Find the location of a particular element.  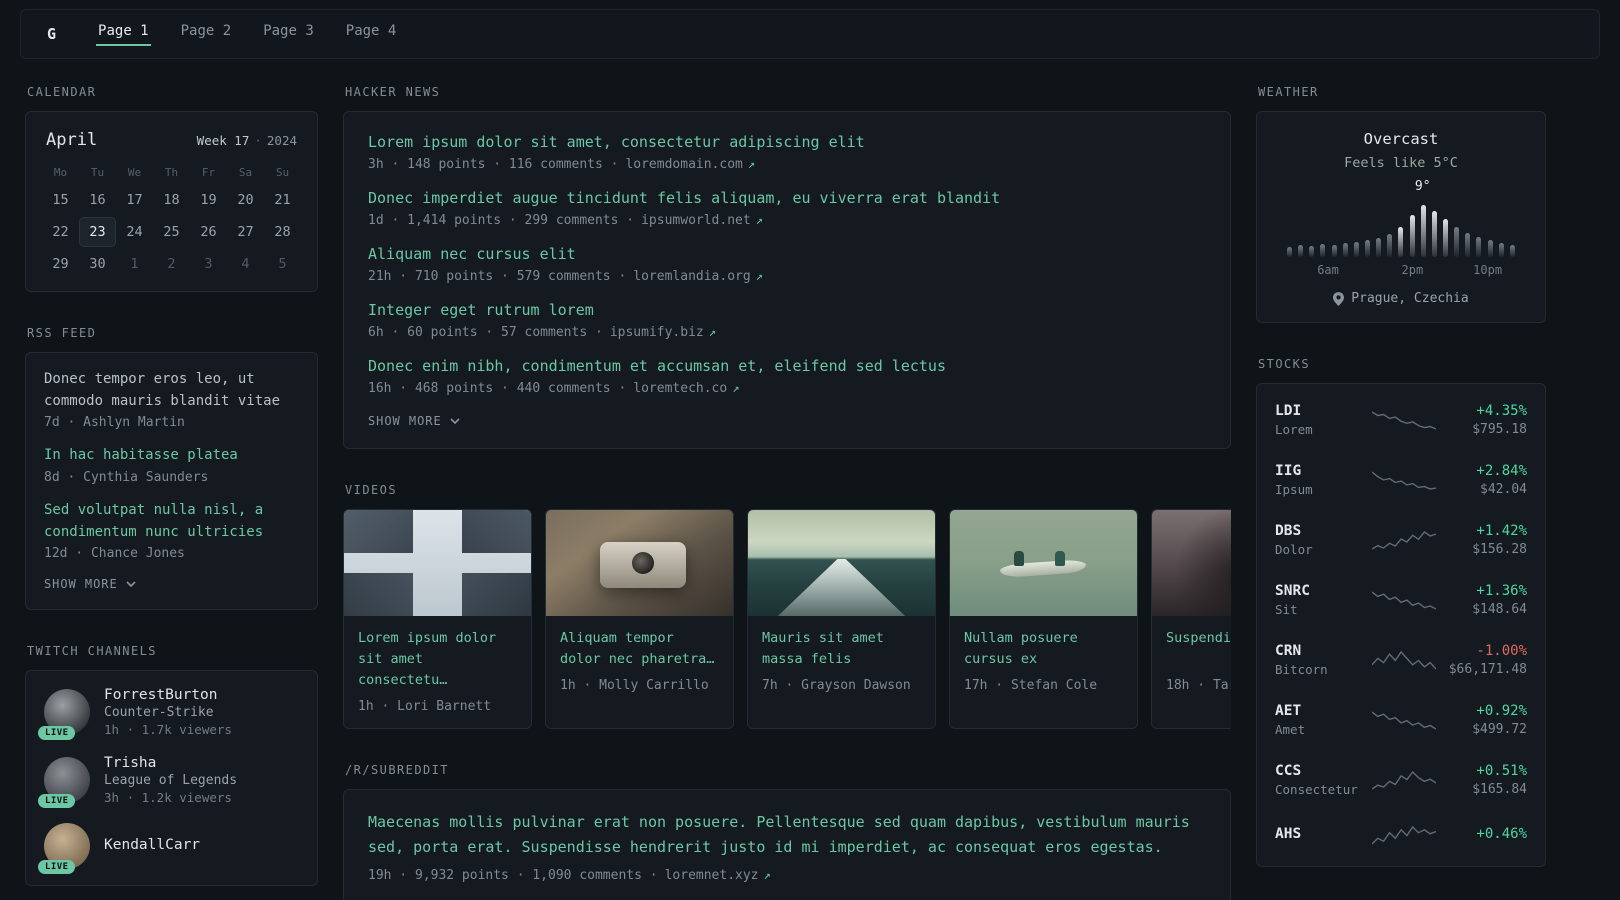

show-more-label: SHOW MORE is located at coordinates (405, 421).